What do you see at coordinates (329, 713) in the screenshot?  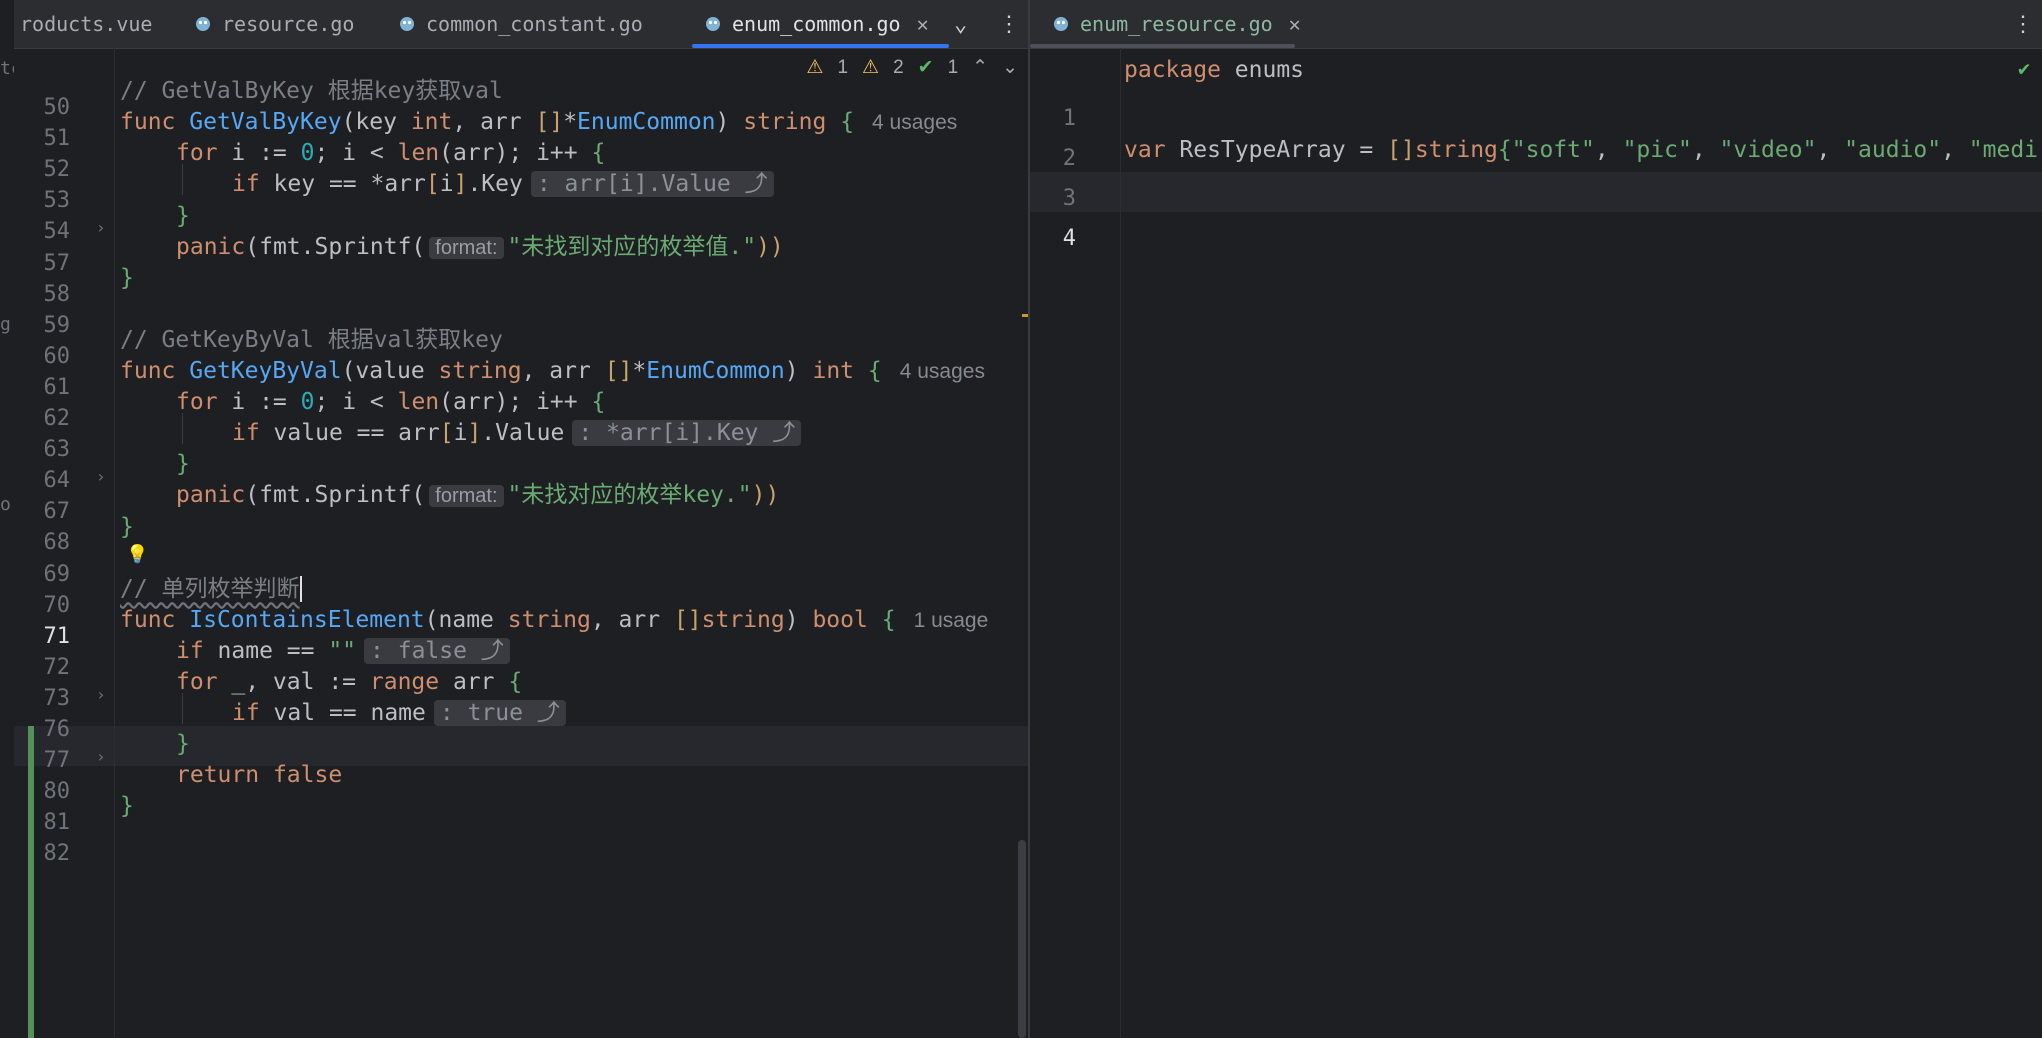 I see `code-text: if val == name` at bounding box center [329, 713].